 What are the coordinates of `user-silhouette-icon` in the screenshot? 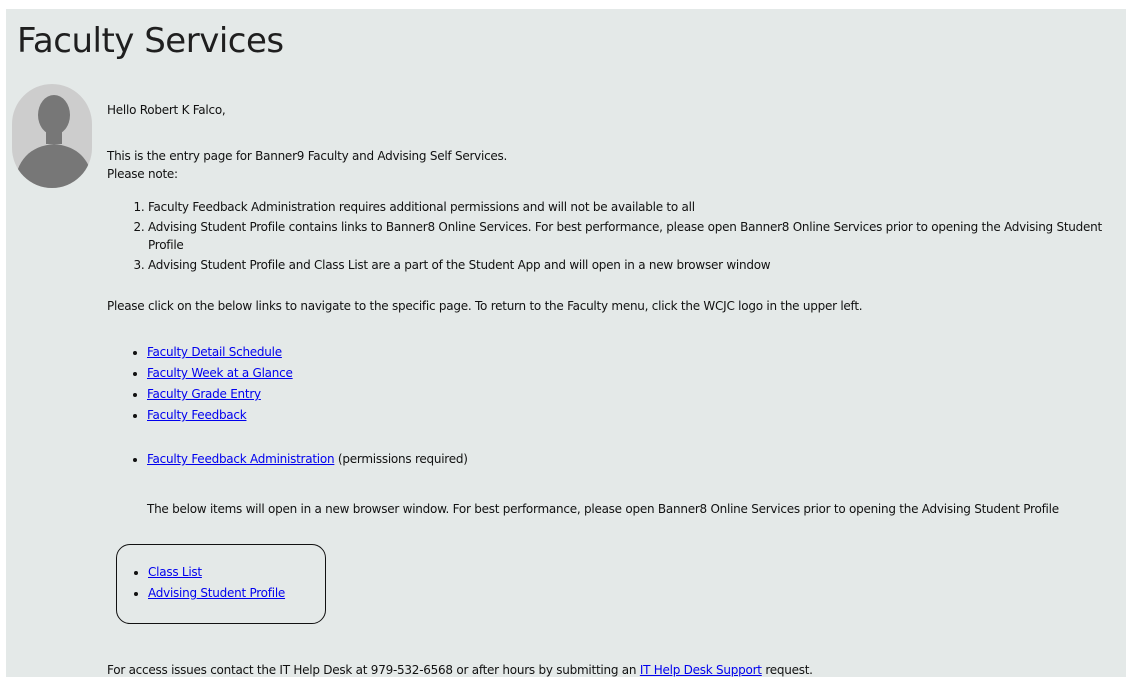 It's located at (52, 136).